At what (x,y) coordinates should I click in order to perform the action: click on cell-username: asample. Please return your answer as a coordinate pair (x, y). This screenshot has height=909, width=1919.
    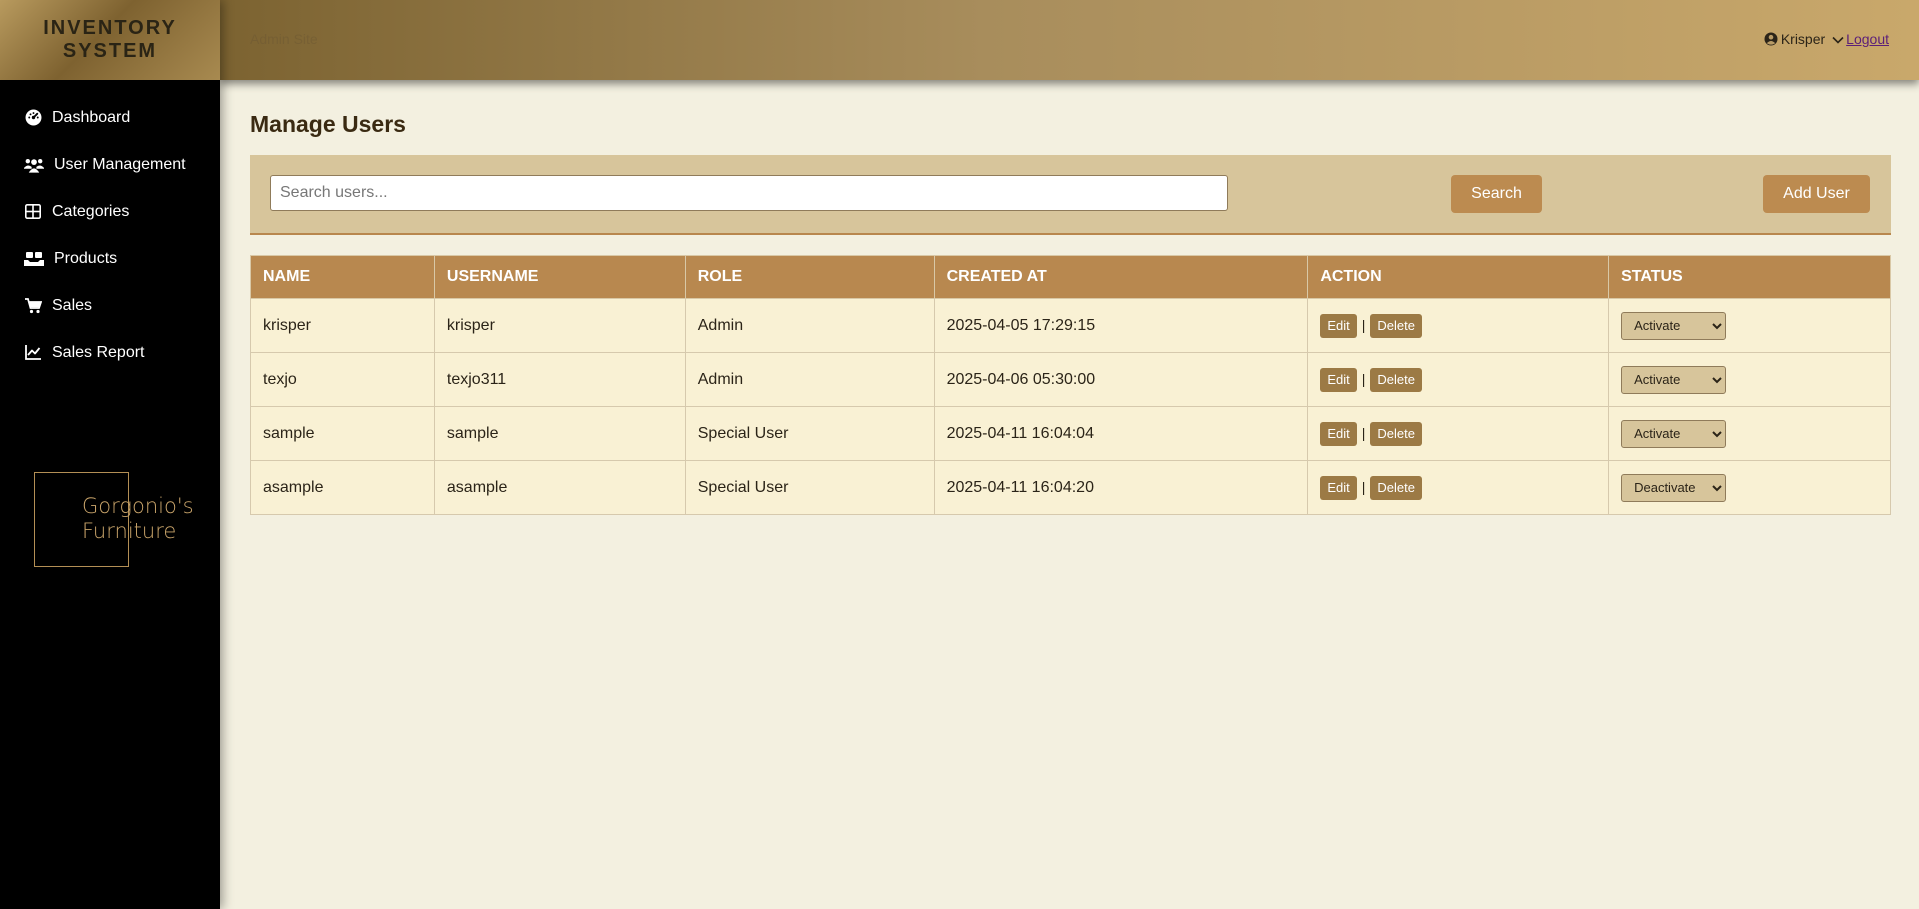
    Looking at the image, I should click on (559, 487).